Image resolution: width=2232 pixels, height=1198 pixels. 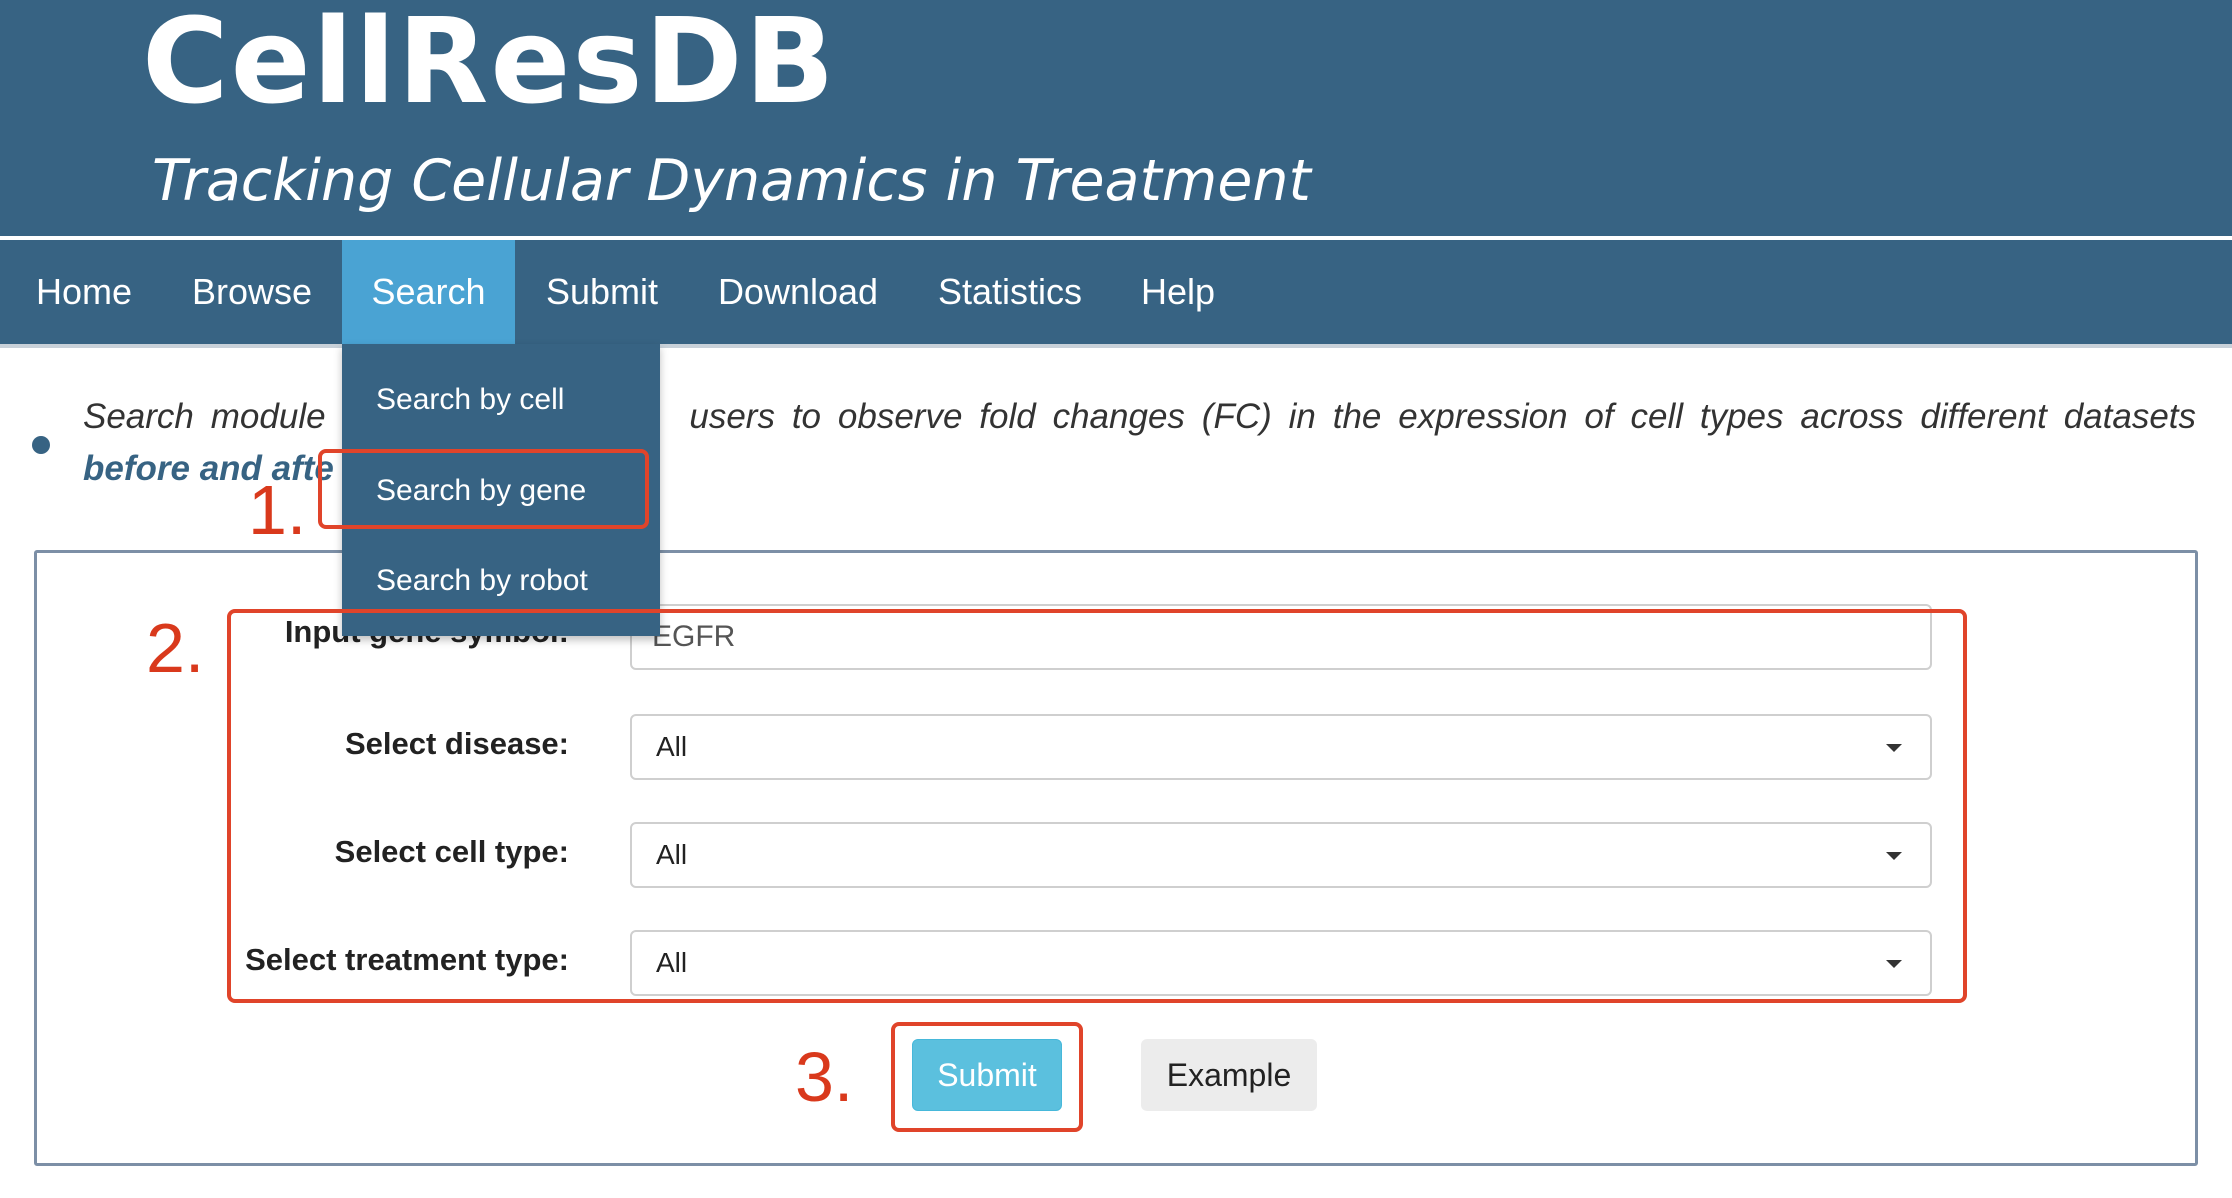 What do you see at coordinates (428, 292) in the screenshot?
I see `nav-search: Search` at bounding box center [428, 292].